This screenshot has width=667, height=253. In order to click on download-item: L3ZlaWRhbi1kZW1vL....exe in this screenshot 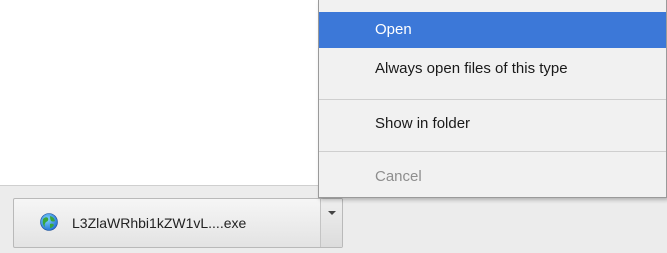, I will do `click(178, 223)`.